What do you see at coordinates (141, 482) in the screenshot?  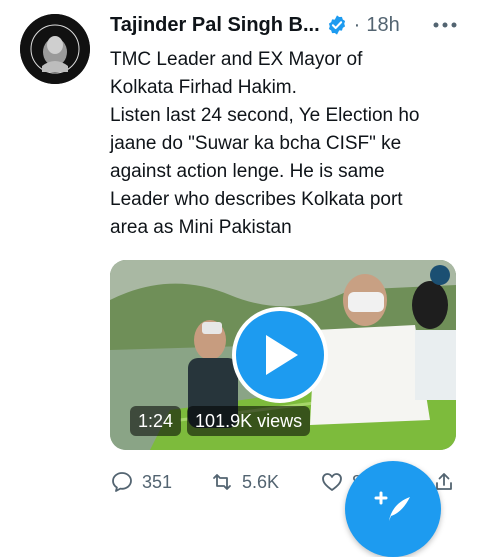 I see `reply-button: 351` at bounding box center [141, 482].